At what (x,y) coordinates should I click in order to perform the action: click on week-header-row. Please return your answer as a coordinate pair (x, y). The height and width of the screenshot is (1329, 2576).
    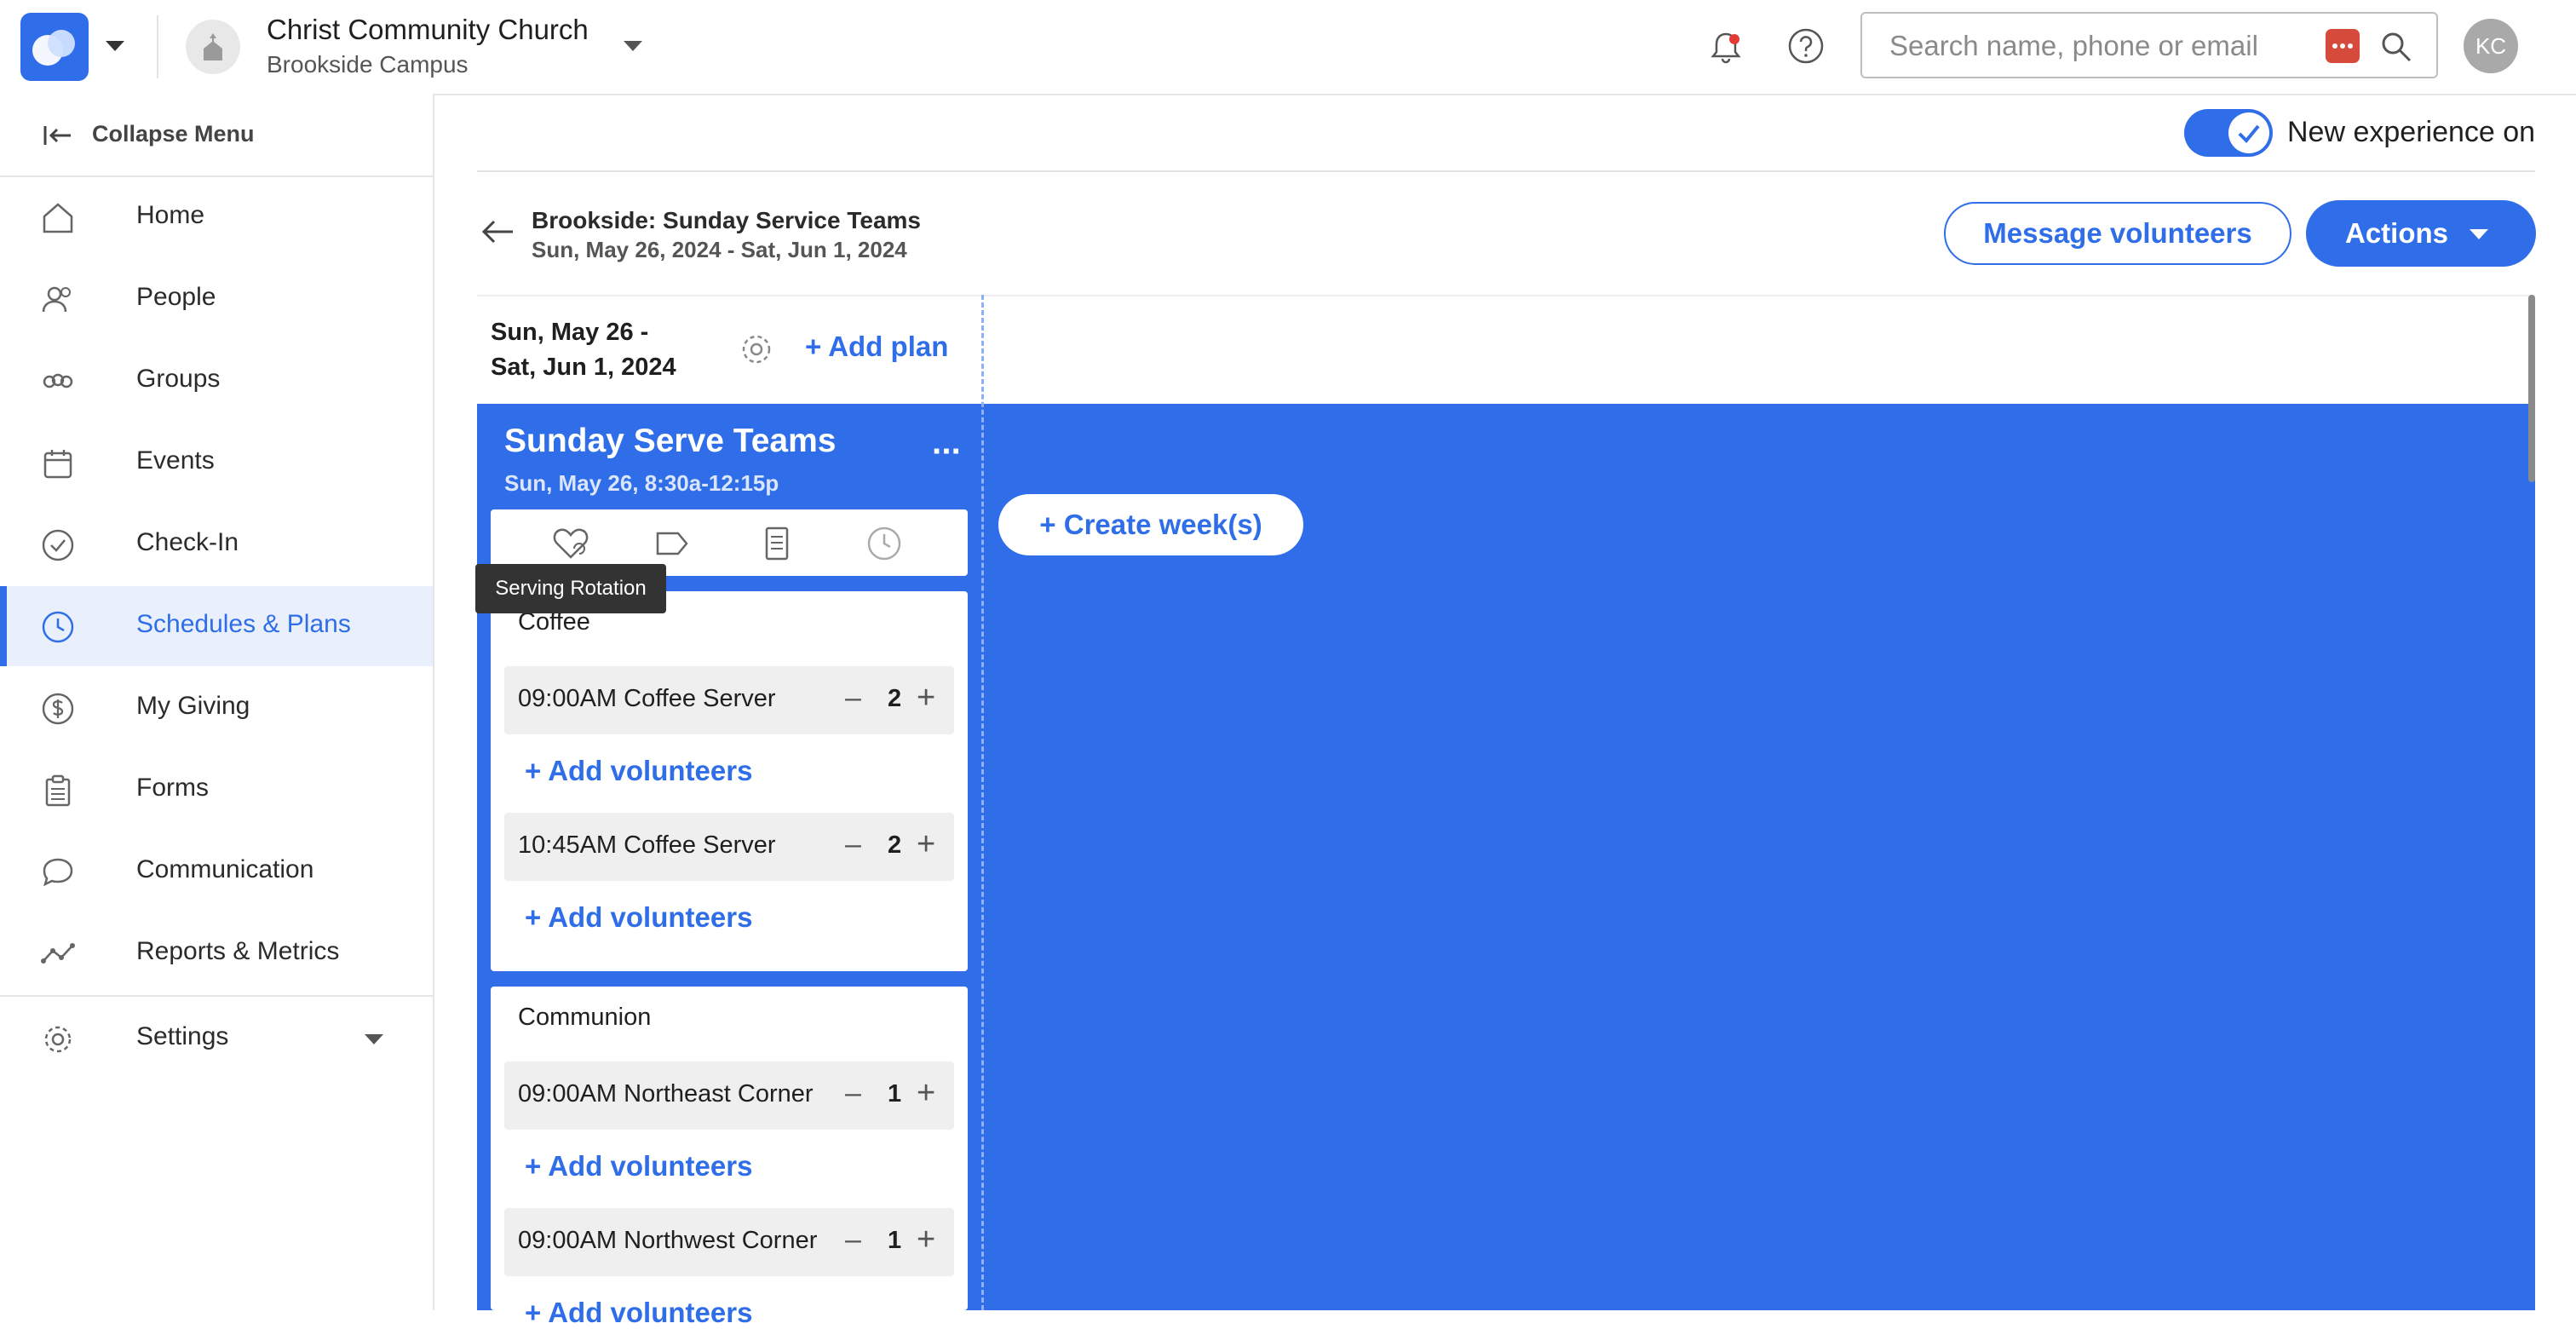
    Looking at the image, I should click on (1506, 350).